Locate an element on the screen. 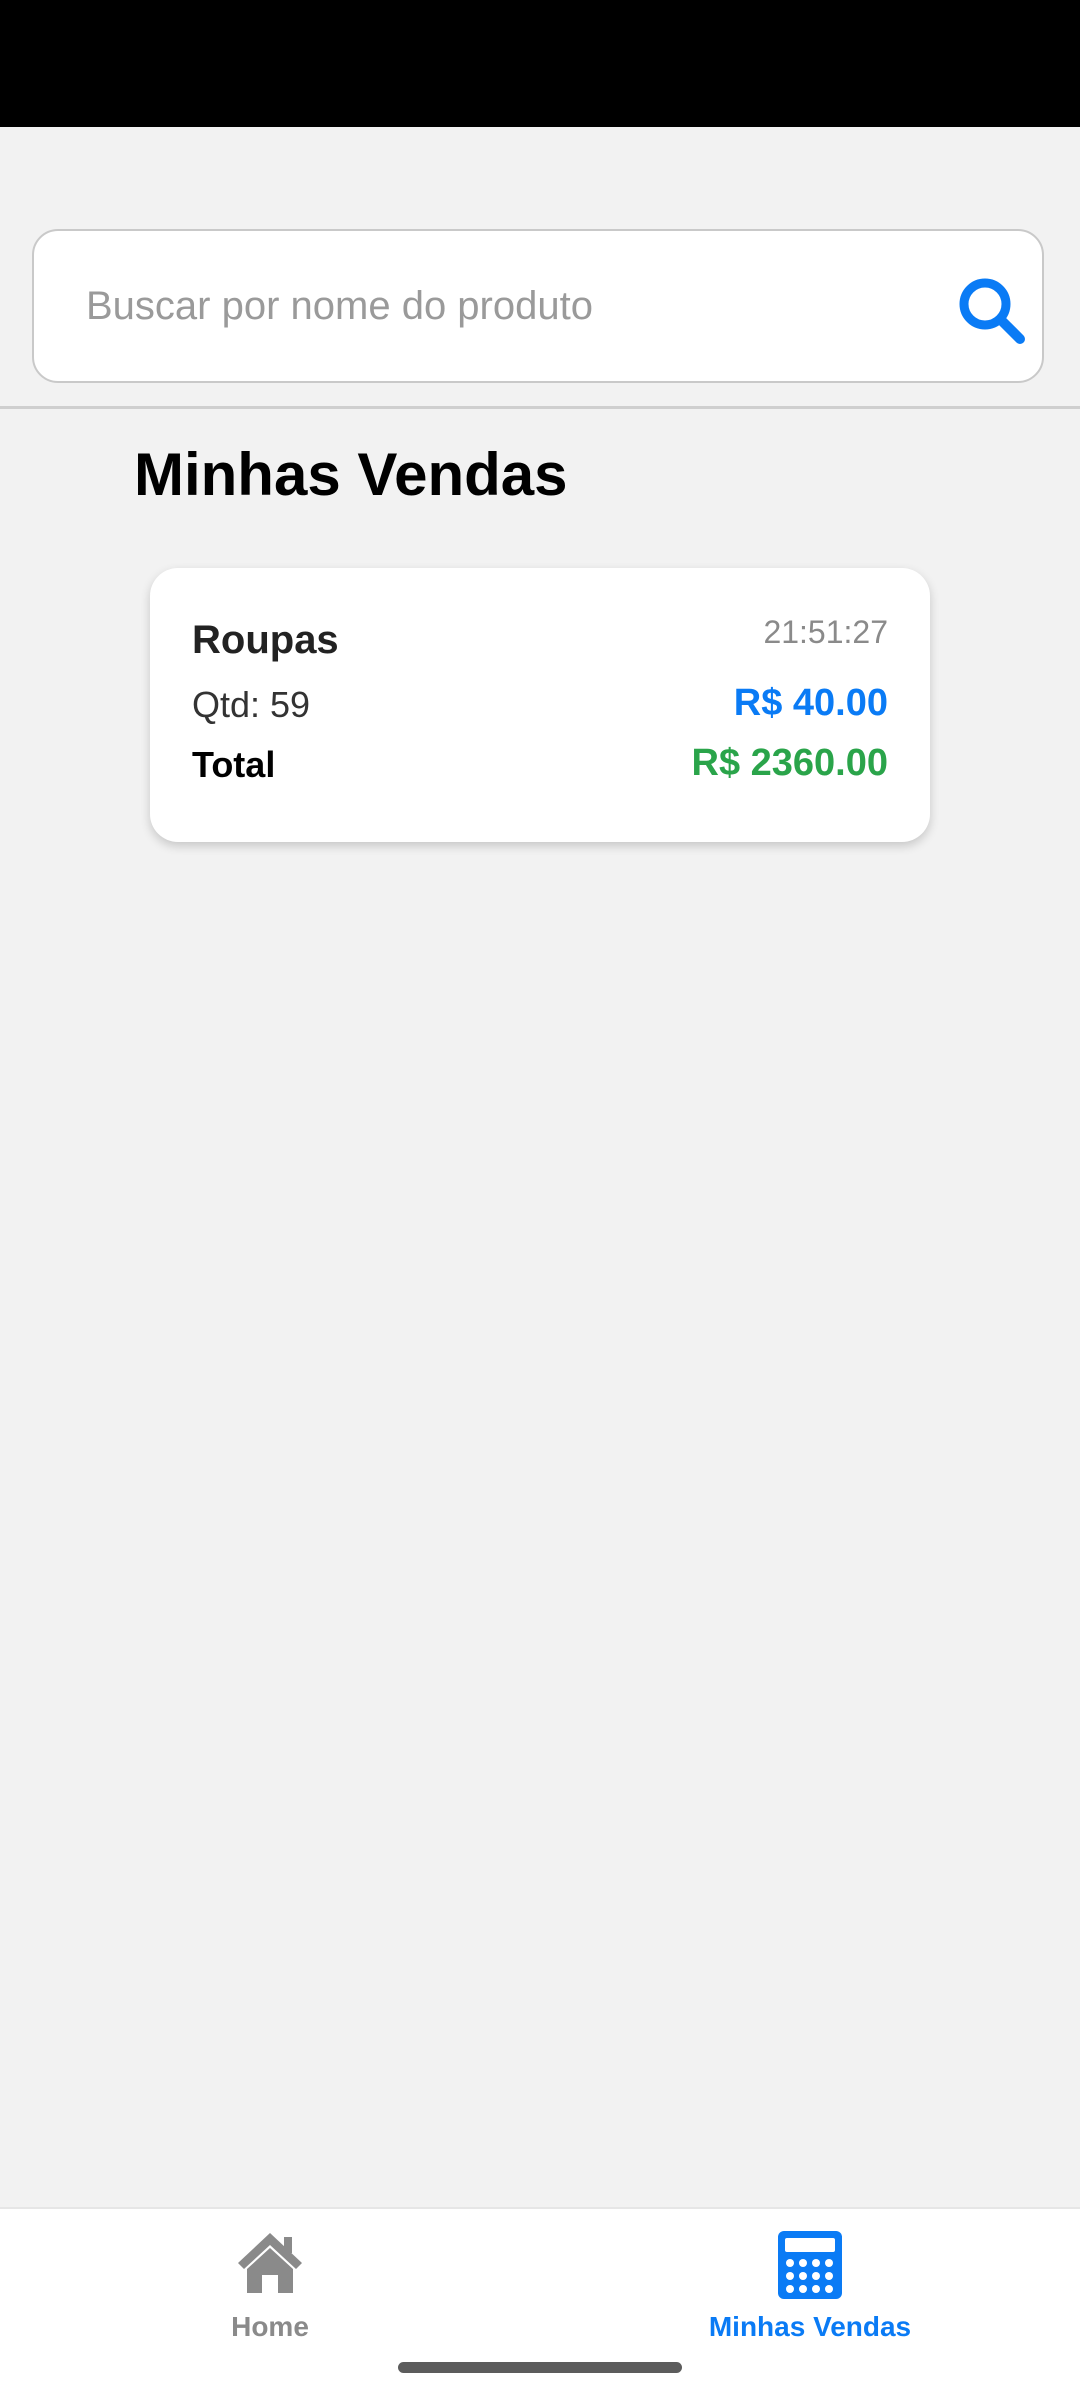  nav-item-home: Home is located at coordinates (270, 2284).